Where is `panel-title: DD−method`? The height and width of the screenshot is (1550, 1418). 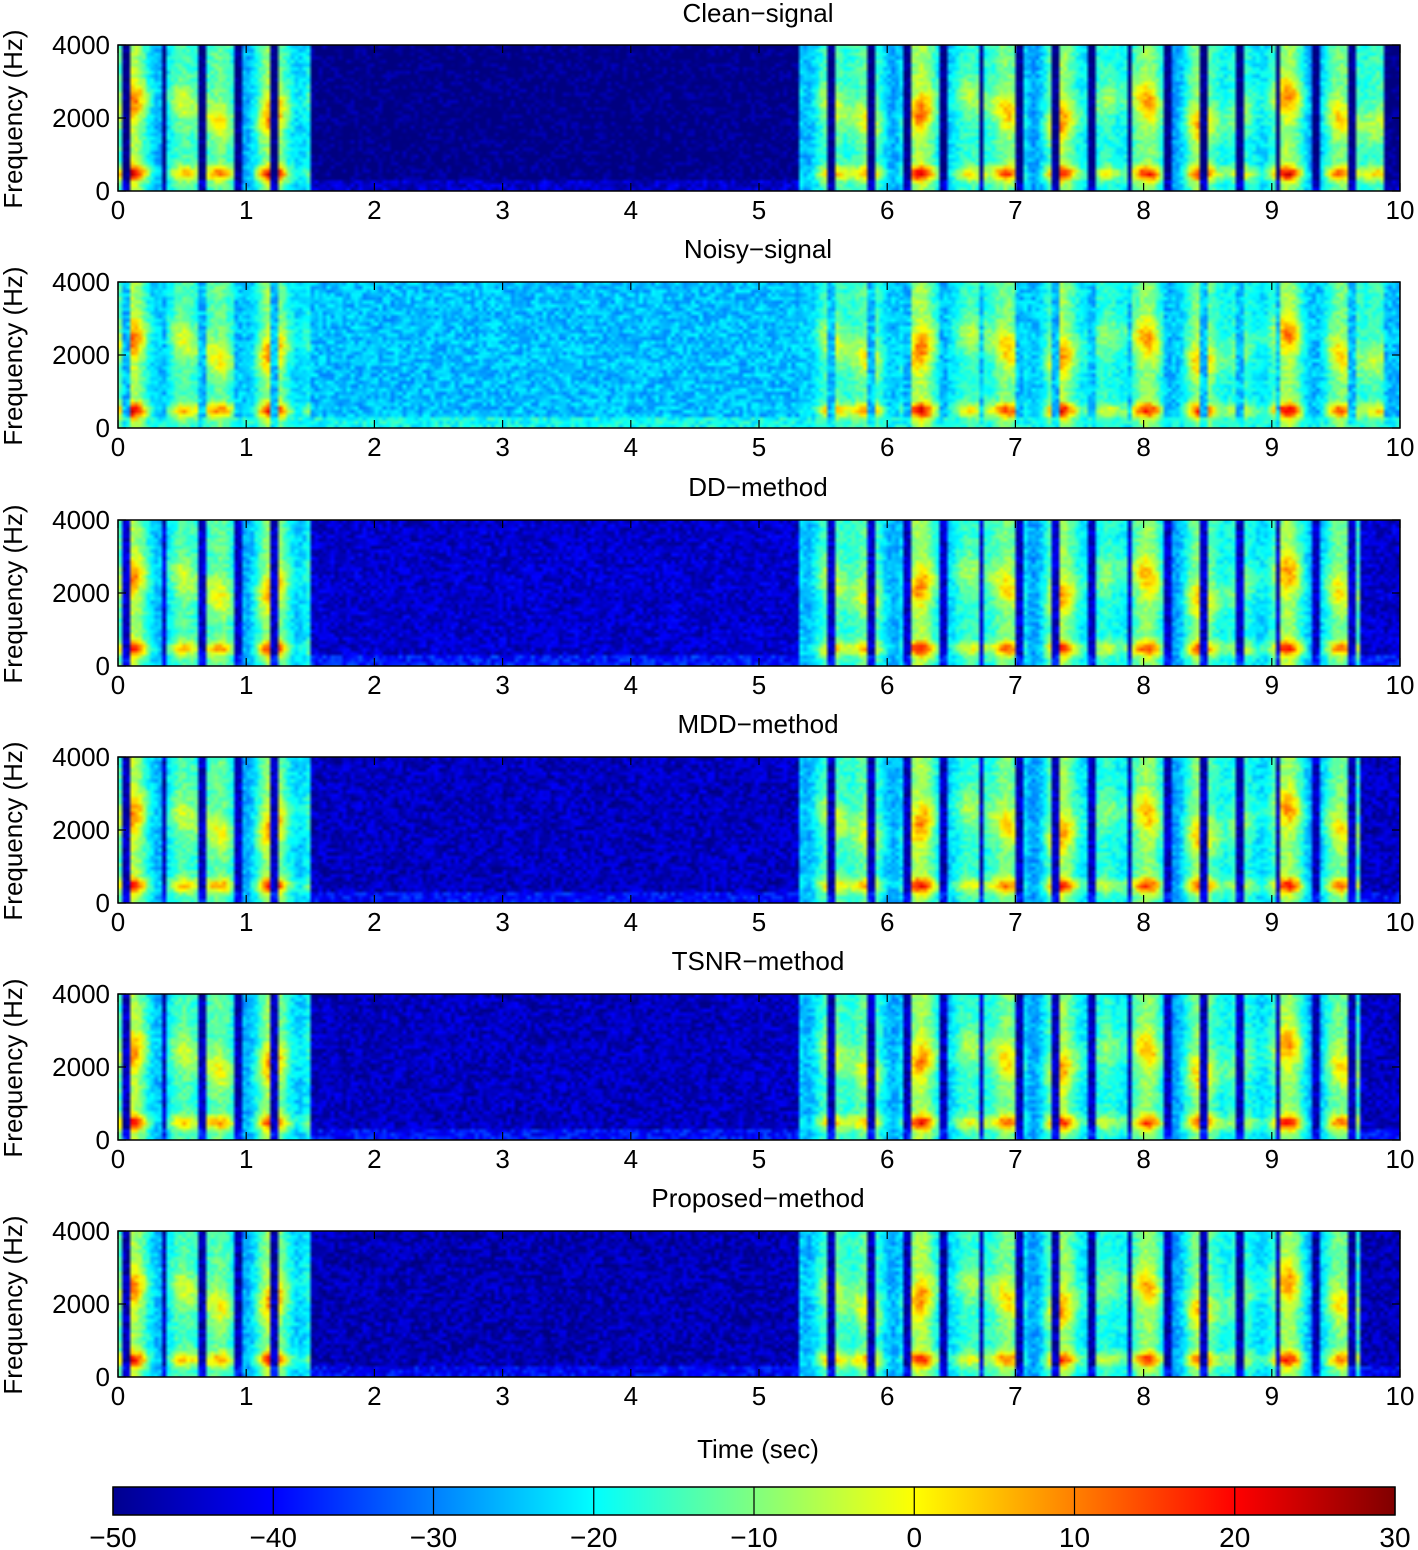 panel-title: DD−method is located at coordinates (757, 487).